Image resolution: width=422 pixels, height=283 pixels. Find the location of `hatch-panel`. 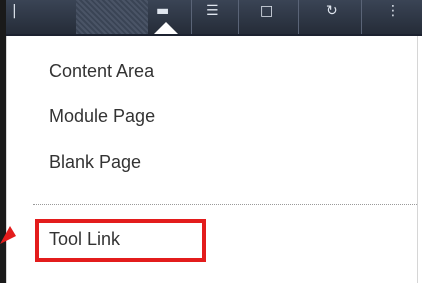

hatch-panel is located at coordinates (112, 17).